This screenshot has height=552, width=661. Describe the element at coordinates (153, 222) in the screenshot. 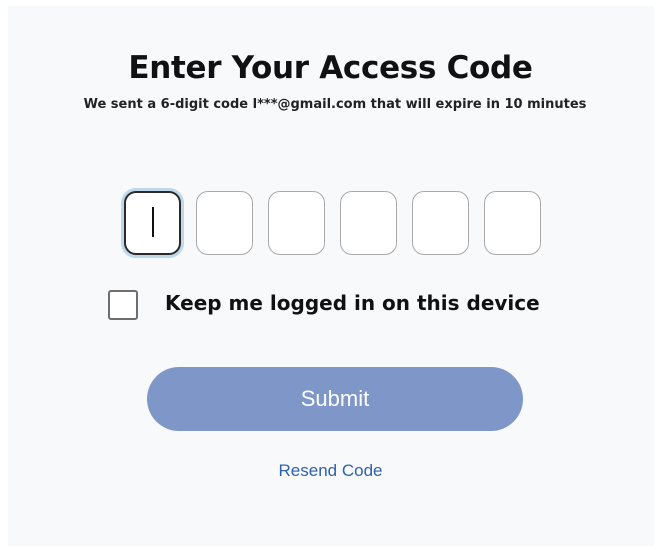

I see `text-caret` at that location.